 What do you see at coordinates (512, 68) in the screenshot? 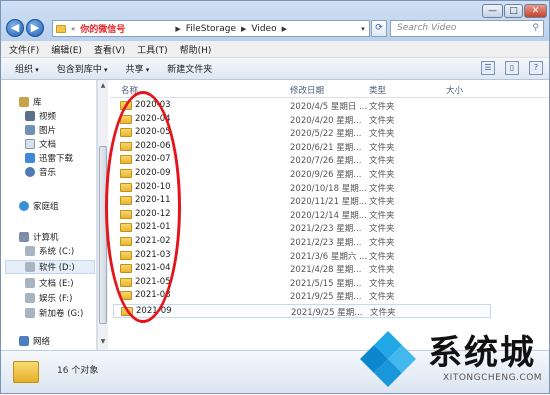
I see `preview-pane-icon: ▯` at bounding box center [512, 68].